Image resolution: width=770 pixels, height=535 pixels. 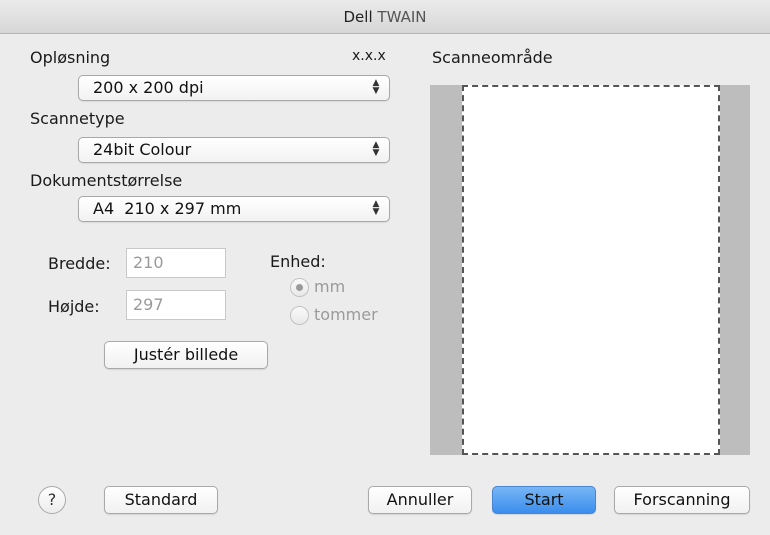 What do you see at coordinates (346, 314) in the screenshot?
I see `unit-tommer-label: tommer` at bounding box center [346, 314].